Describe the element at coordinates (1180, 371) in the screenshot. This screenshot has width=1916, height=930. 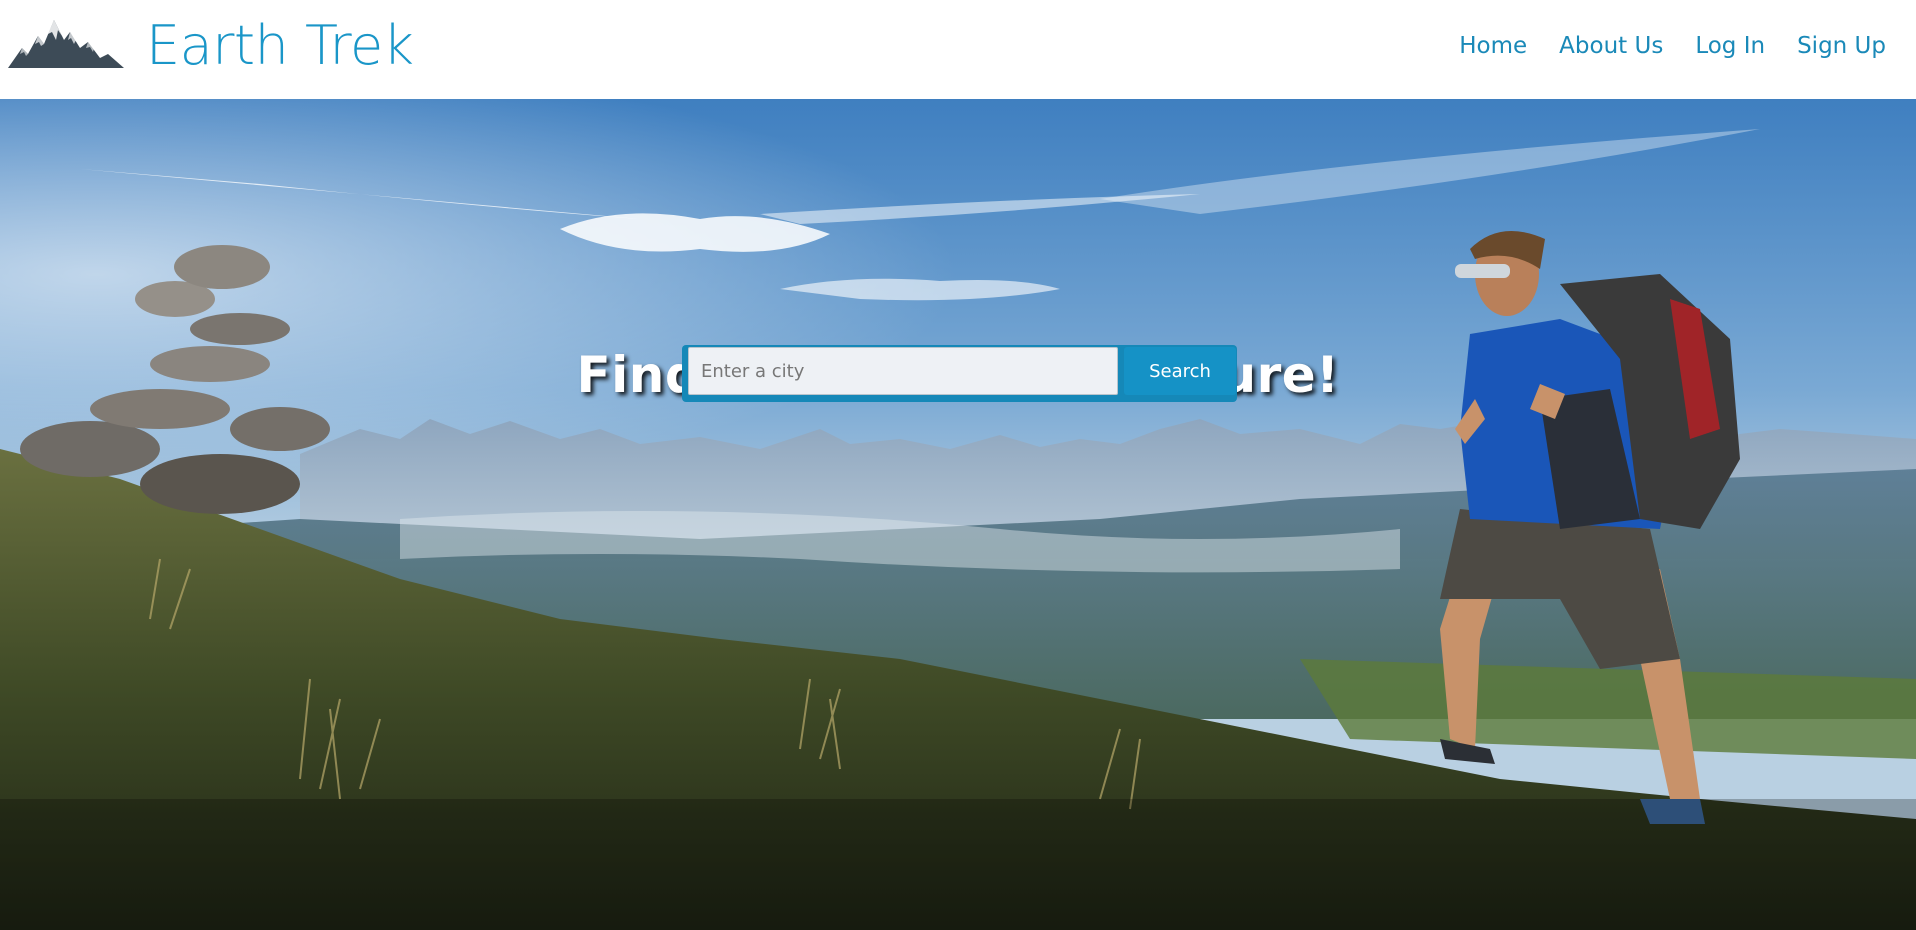
I see `search-button: Search` at that location.